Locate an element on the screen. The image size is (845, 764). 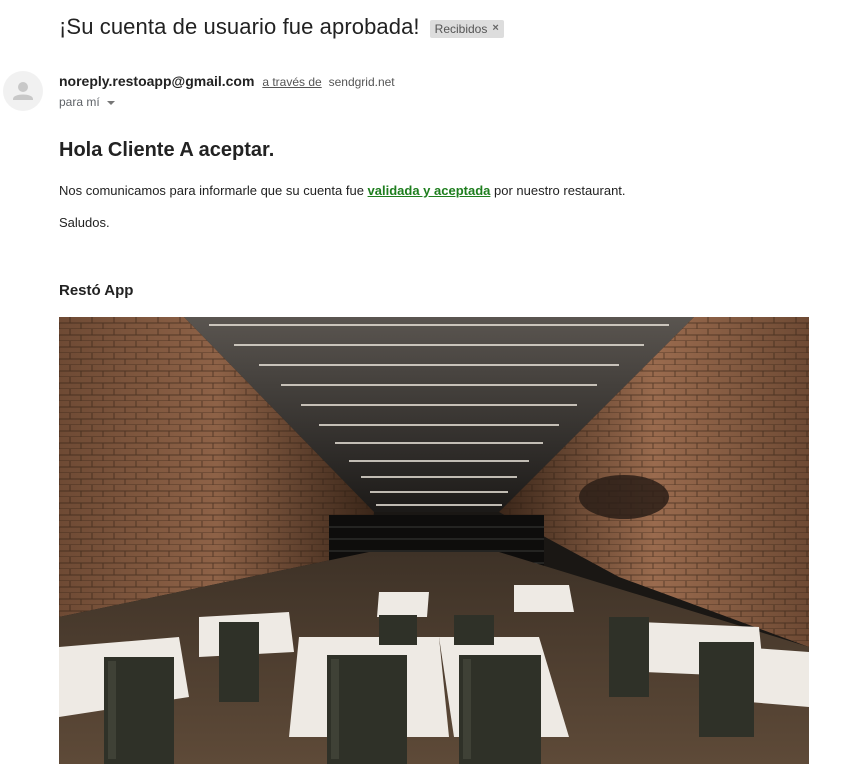
validation-link: validada y aceptada is located at coordinates (429, 190).